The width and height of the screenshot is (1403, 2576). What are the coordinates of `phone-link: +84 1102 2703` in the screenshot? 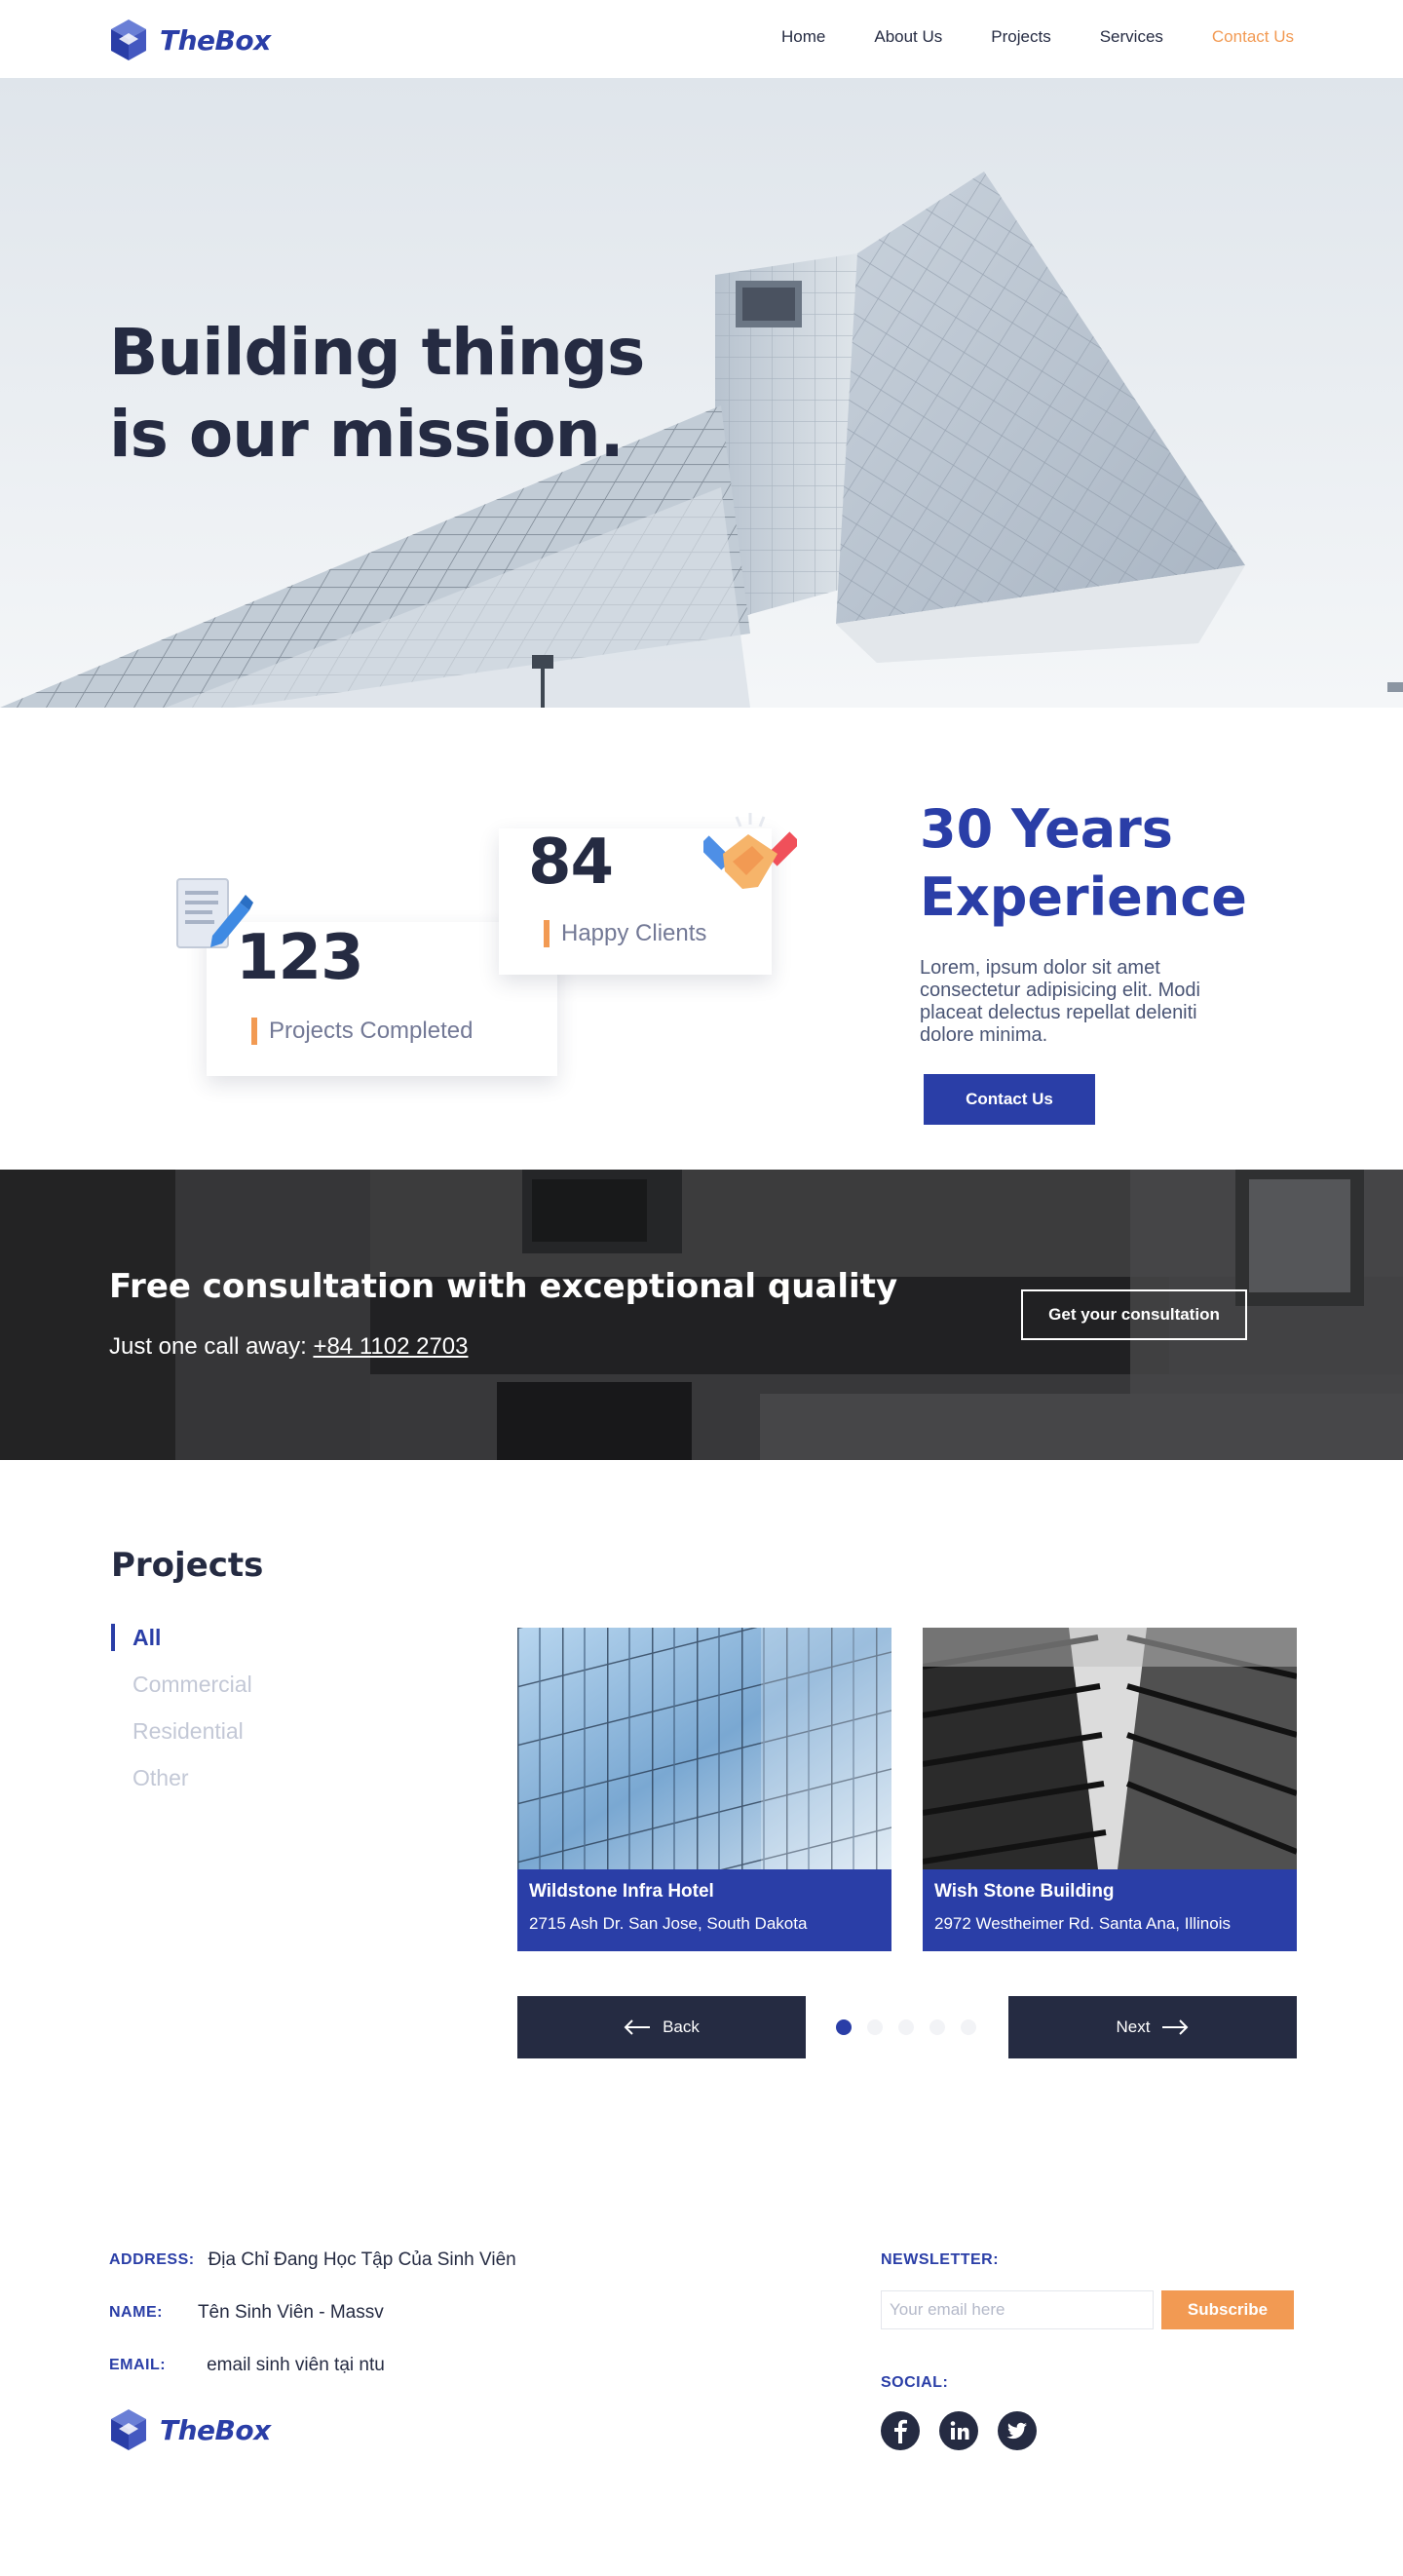 It's located at (390, 1346).